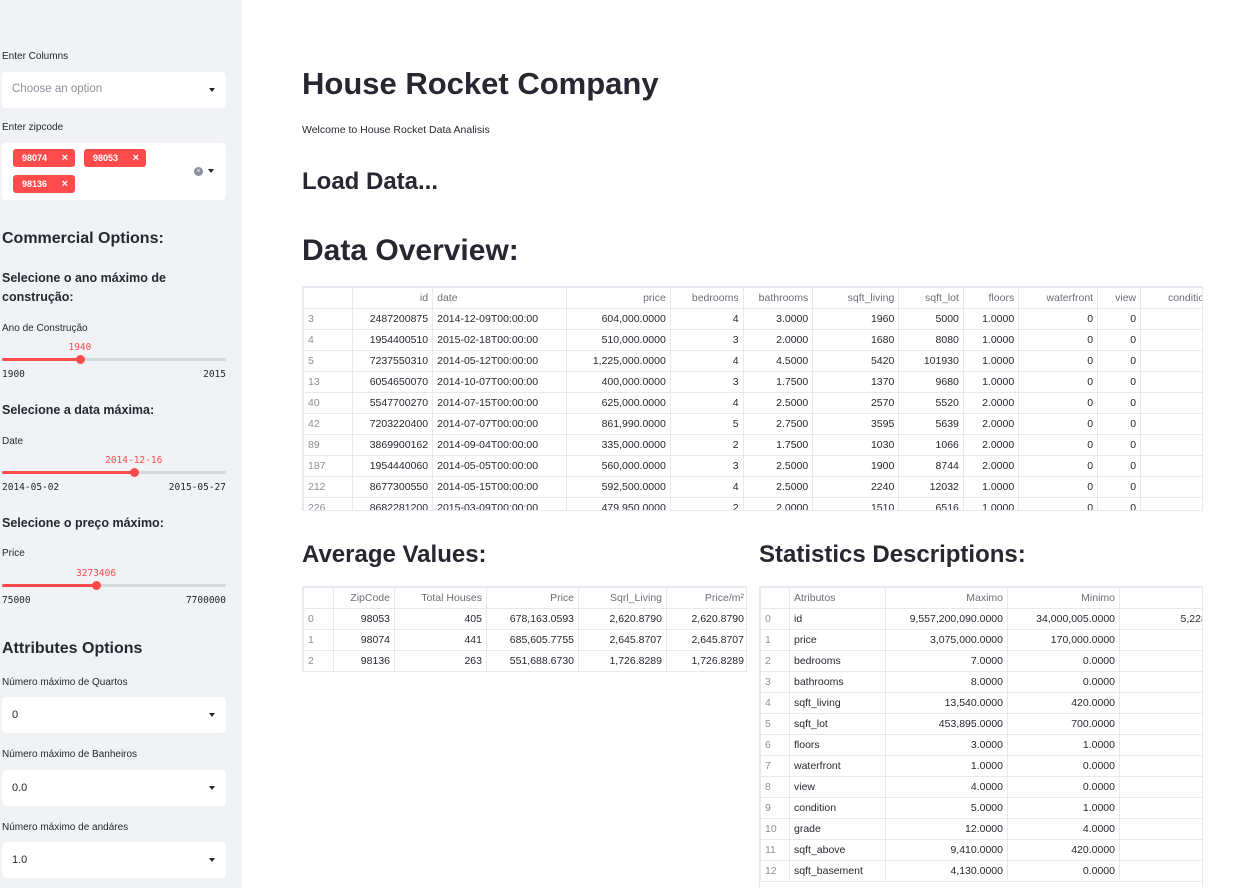 This screenshot has height=888, width=1239. Describe the element at coordinates (500, 361) in the screenshot. I see `table-cell: 2014-05-12T00:00:00` at that location.